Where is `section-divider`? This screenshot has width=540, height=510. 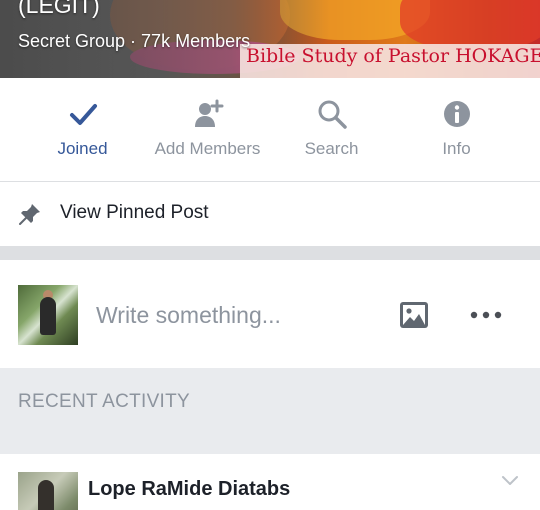 section-divider is located at coordinates (270, 253).